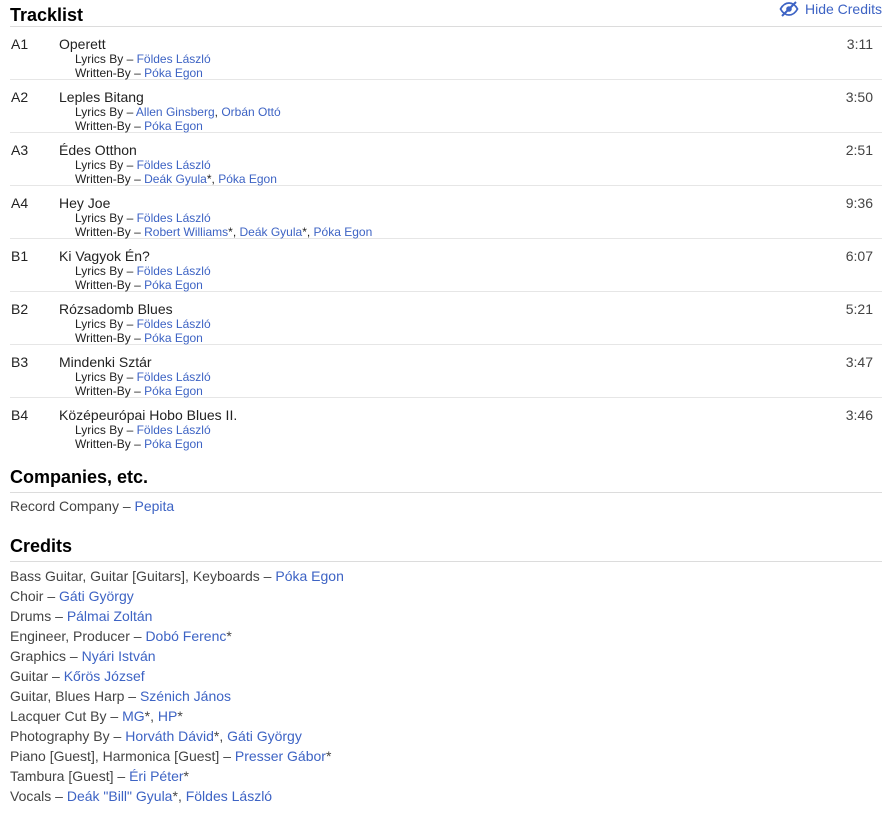  I want to click on hide-credits-button: Hide Credits, so click(830, 13).